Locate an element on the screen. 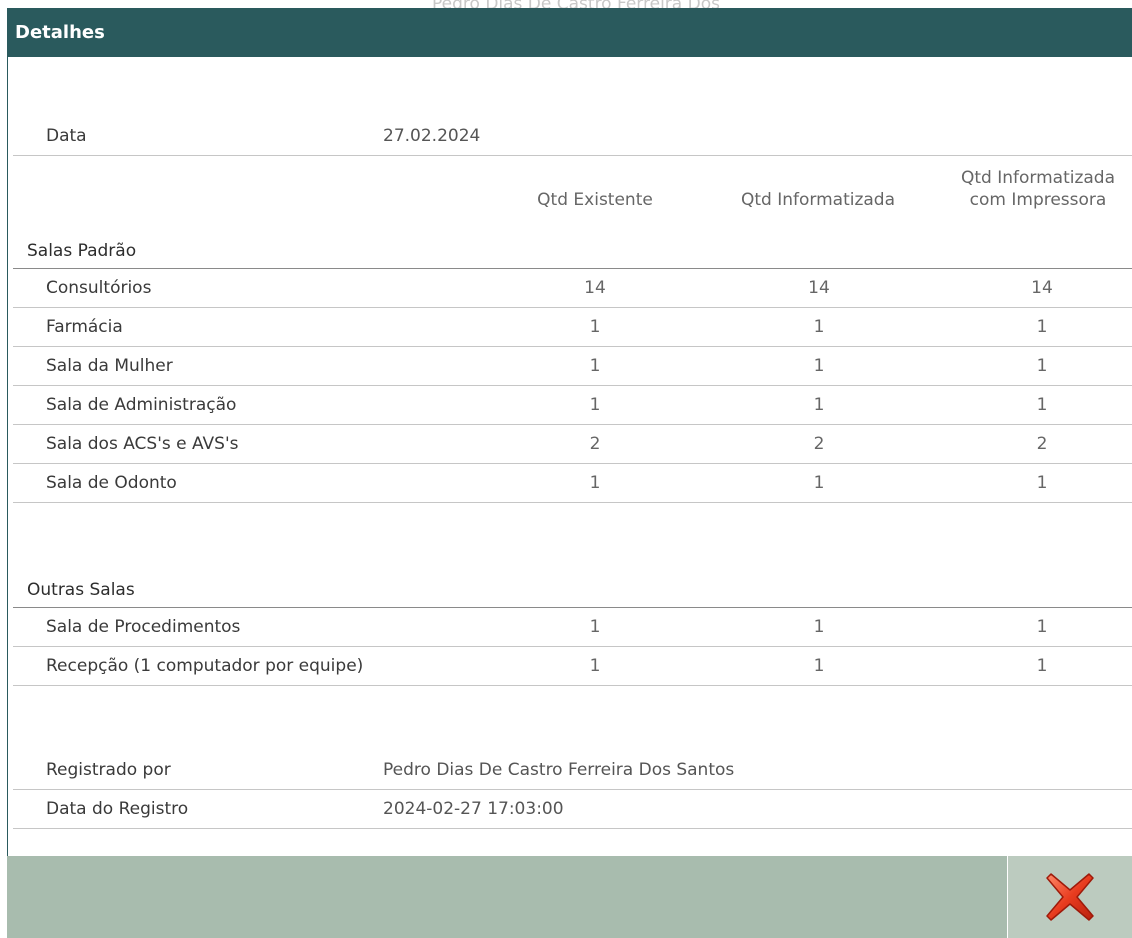 The image size is (1132, 938). dialog-footer is located at coordinates (569, 897).